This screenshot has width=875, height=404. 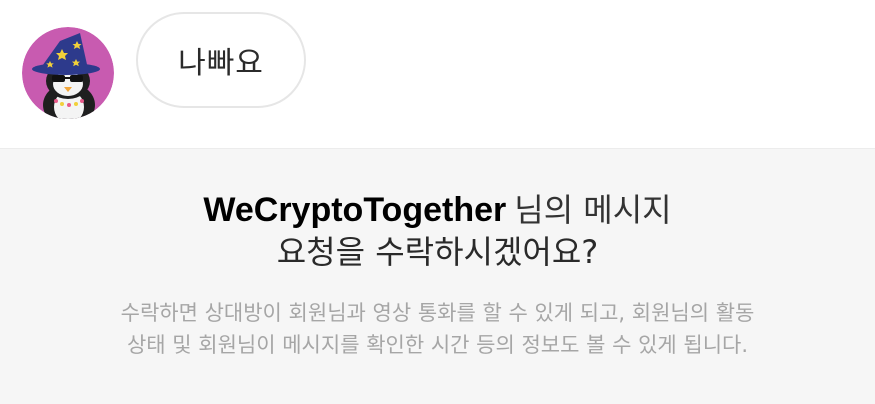 I want to click on message-text: 나빠요, so click(x=221, y=63).